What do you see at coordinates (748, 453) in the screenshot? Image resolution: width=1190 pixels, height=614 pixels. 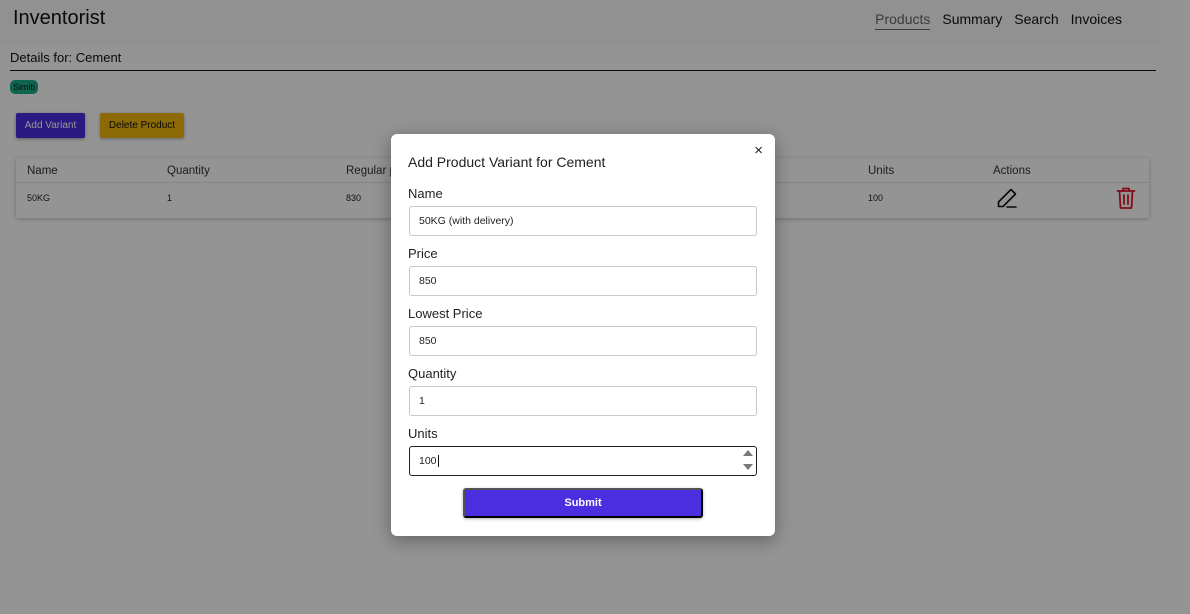 I see `spin-up-icon` at bounding box center [748, 453].